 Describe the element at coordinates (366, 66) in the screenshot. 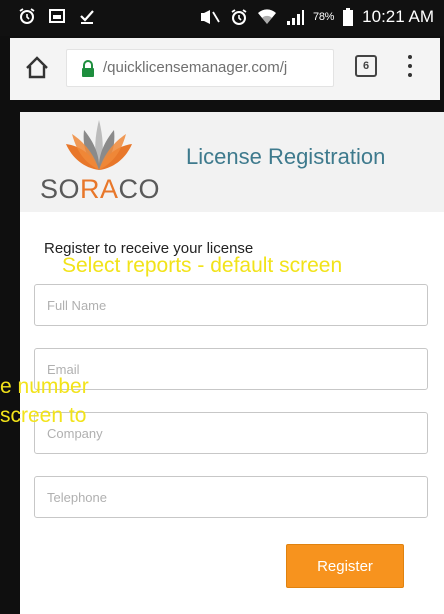

I see `tabs-button: 6` at that location.